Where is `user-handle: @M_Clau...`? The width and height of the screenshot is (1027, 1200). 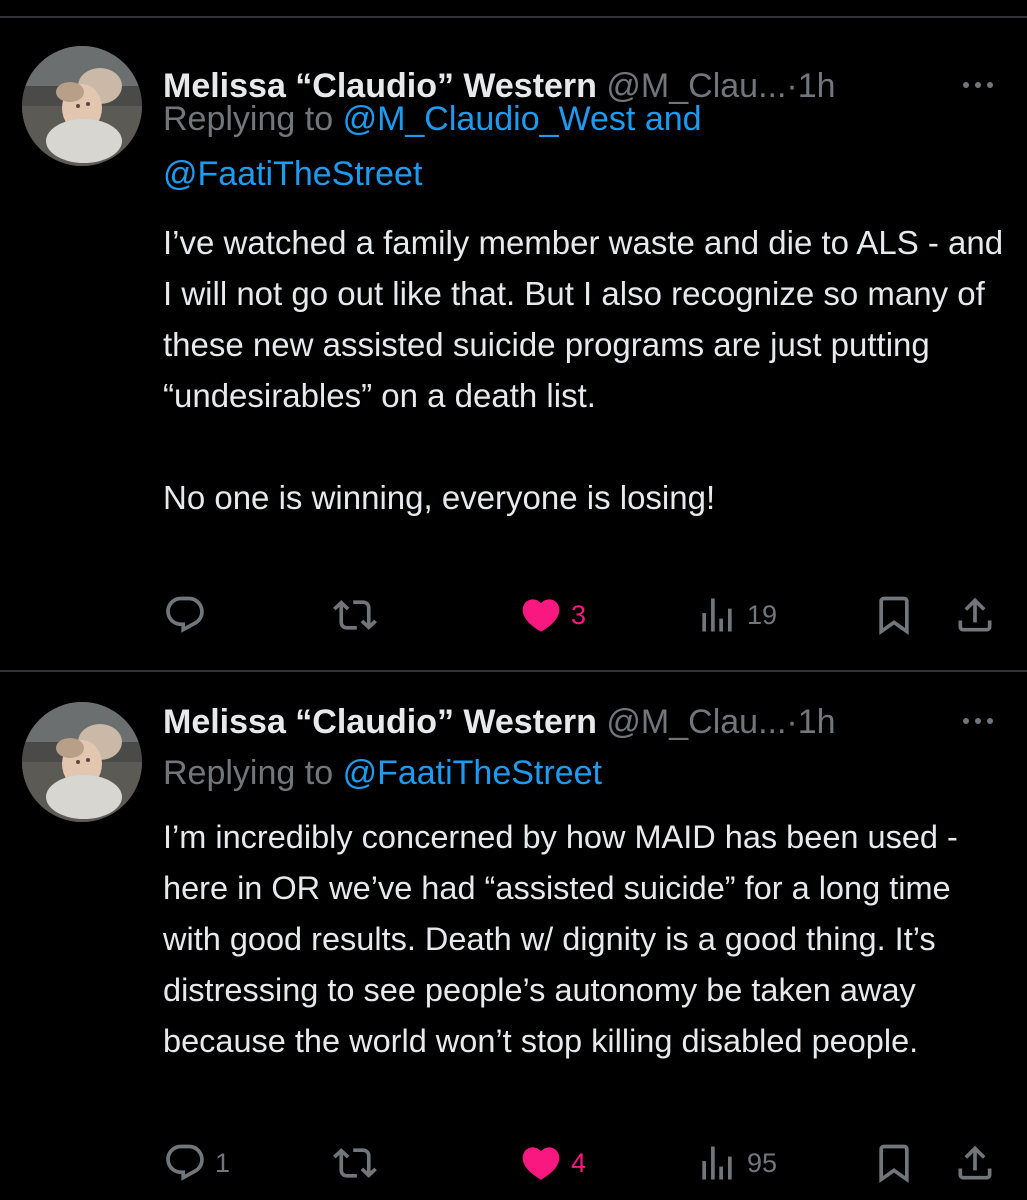
user-handle: @M_Clau... is located at coordinates (696, 722).